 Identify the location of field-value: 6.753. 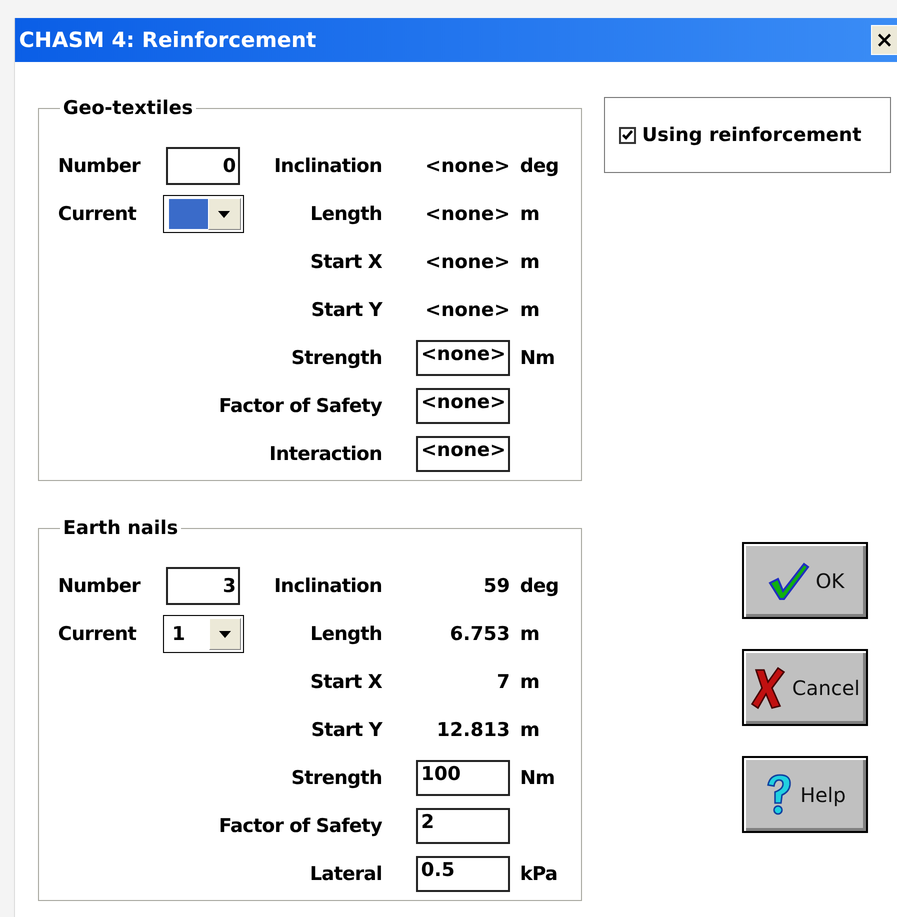
(480, 634).